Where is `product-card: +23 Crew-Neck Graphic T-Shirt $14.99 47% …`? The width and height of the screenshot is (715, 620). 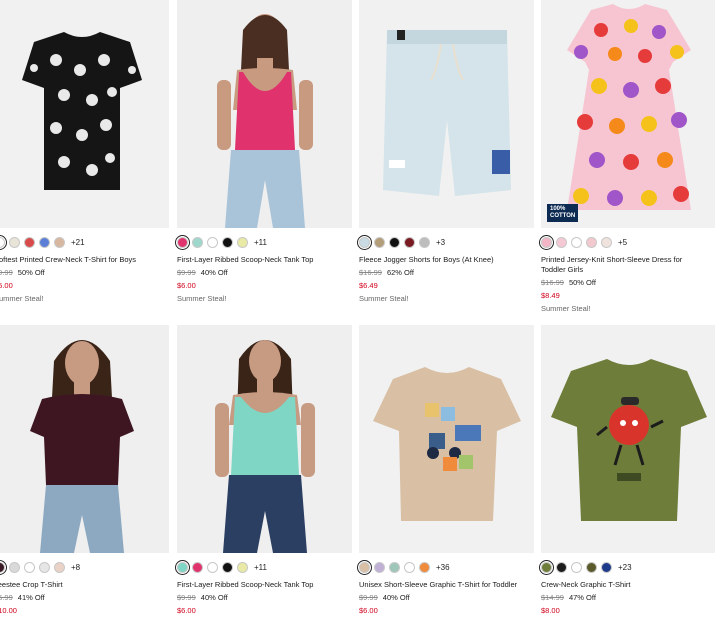
product-card: +23 Crew-Neck Graphic T-Shirt $14.99 47% … is located at coordinates (627, 470).